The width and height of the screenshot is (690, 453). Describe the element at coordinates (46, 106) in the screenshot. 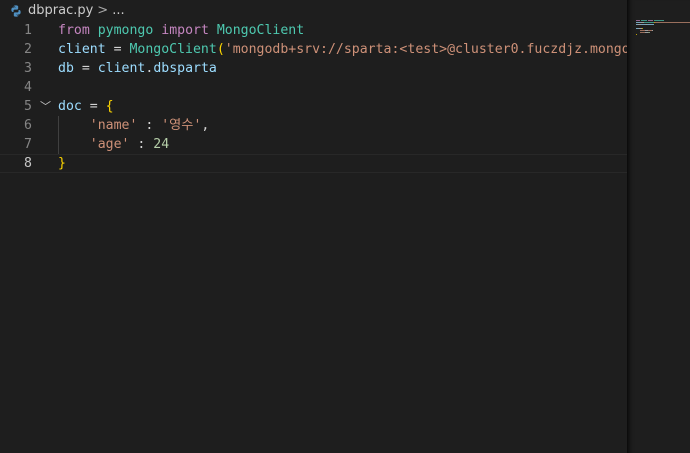

I see `fold-chevron-icon: ﹀` at that location.